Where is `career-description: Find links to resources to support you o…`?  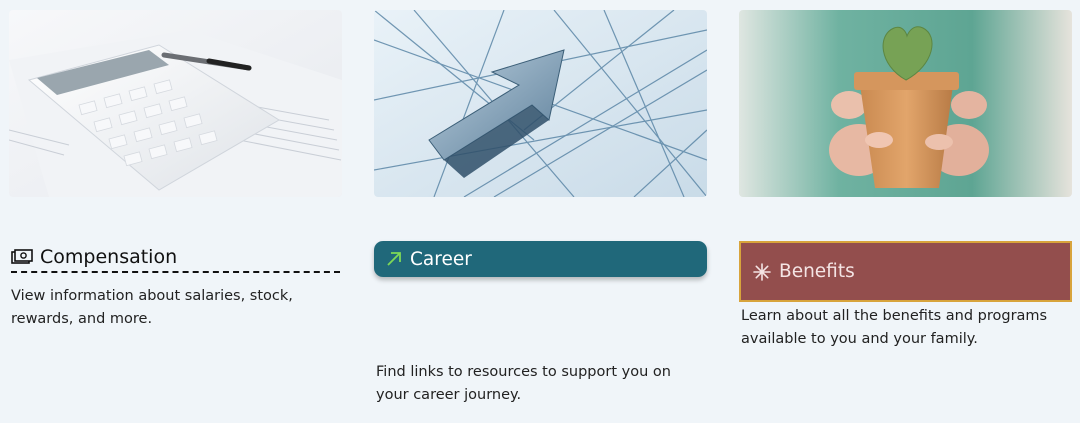
career-description: Find links to resources to support you o… is located at coordinates (523, 383).